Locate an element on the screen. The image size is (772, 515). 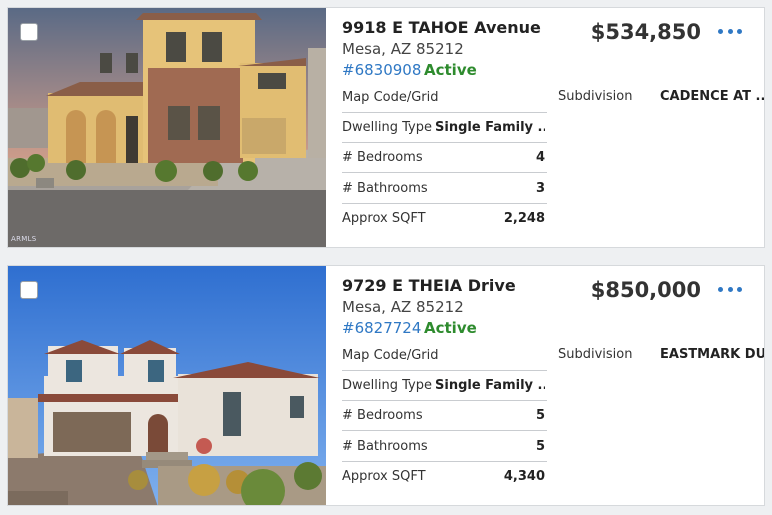
detail-value: 3 is located at coordinates (540, 188).